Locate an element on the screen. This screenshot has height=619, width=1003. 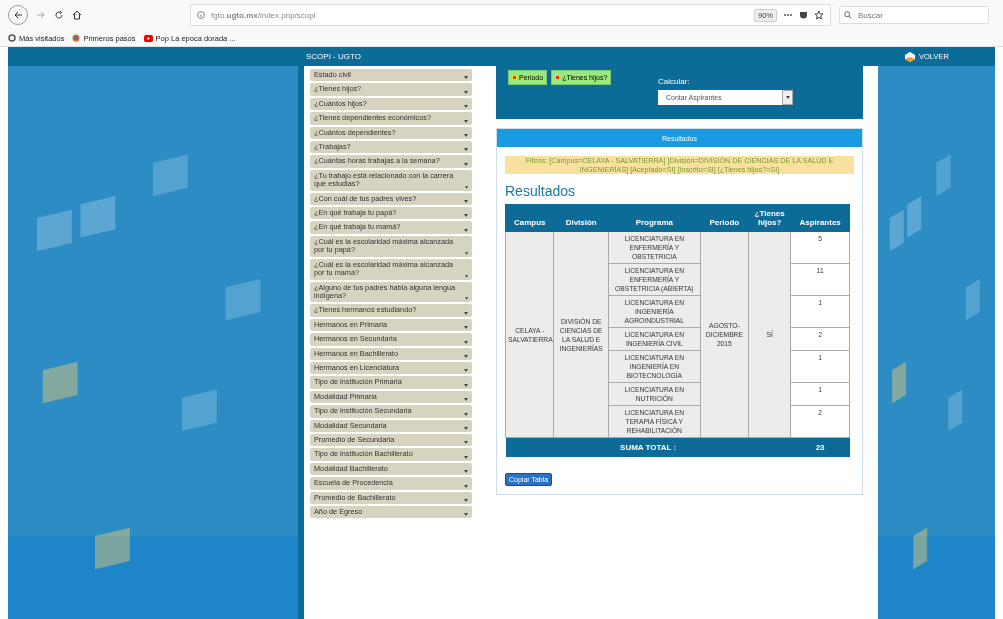
search-field: Buscar is located at coordinates (914, 15).